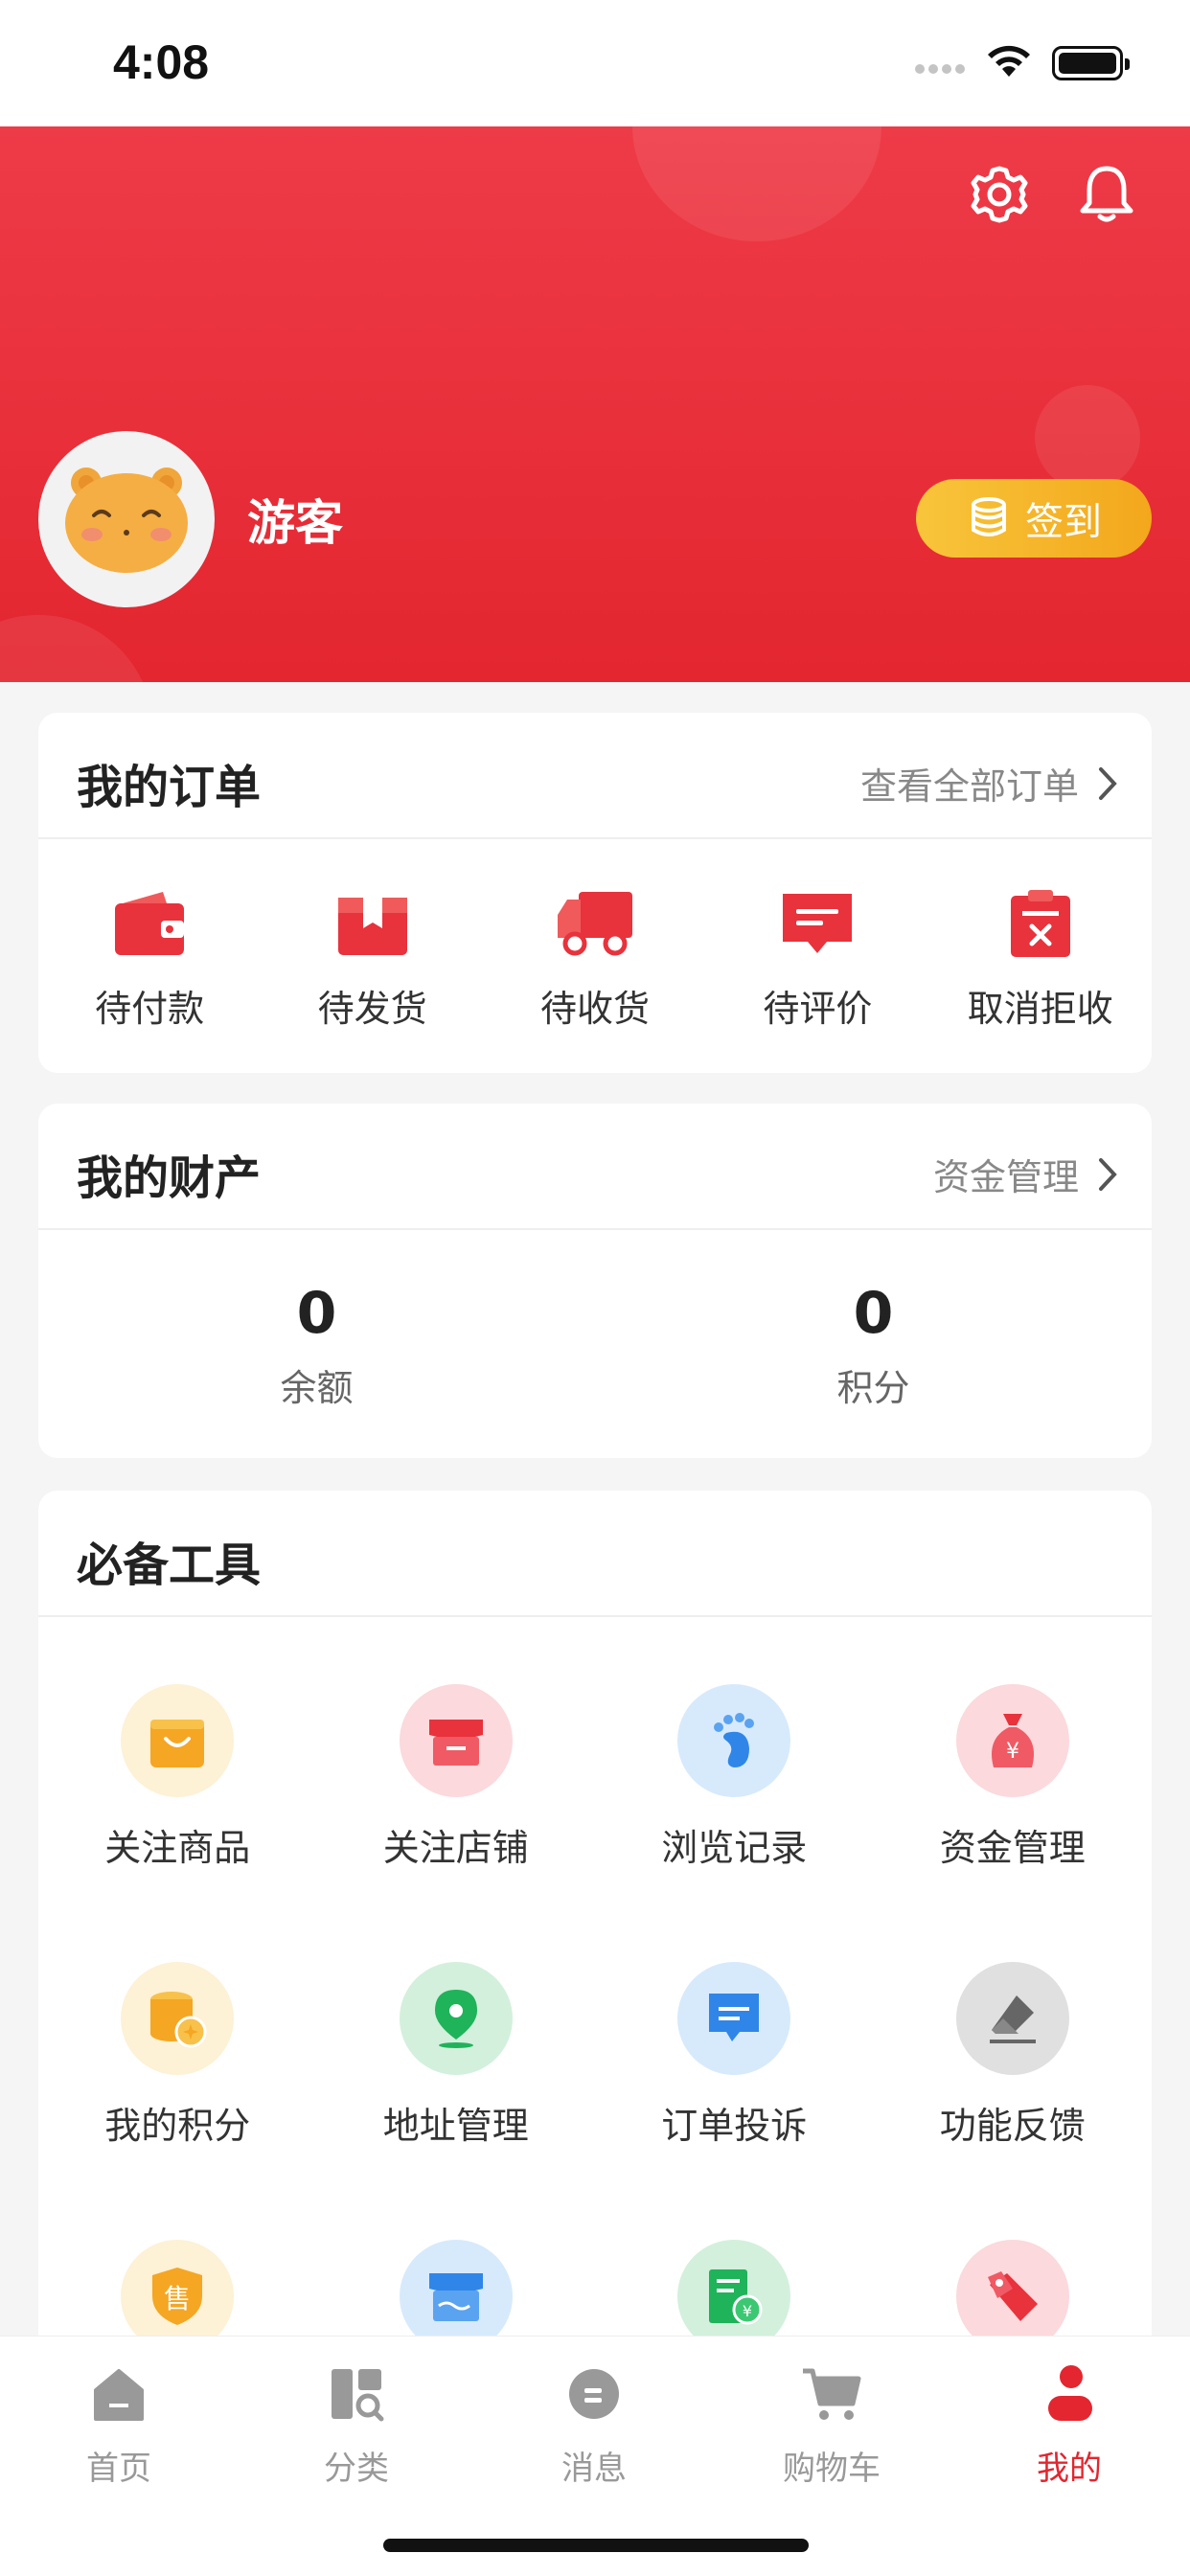 This screenshot has height=2576, width=1190. I want to click on wifi-icon, so click(1009, 61).